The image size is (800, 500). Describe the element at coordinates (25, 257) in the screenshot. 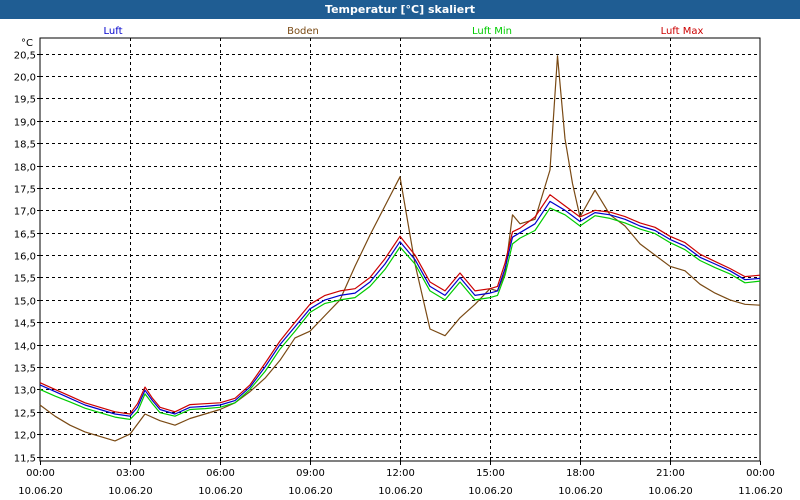

I see `y-tick-label: 16,0` at that location.